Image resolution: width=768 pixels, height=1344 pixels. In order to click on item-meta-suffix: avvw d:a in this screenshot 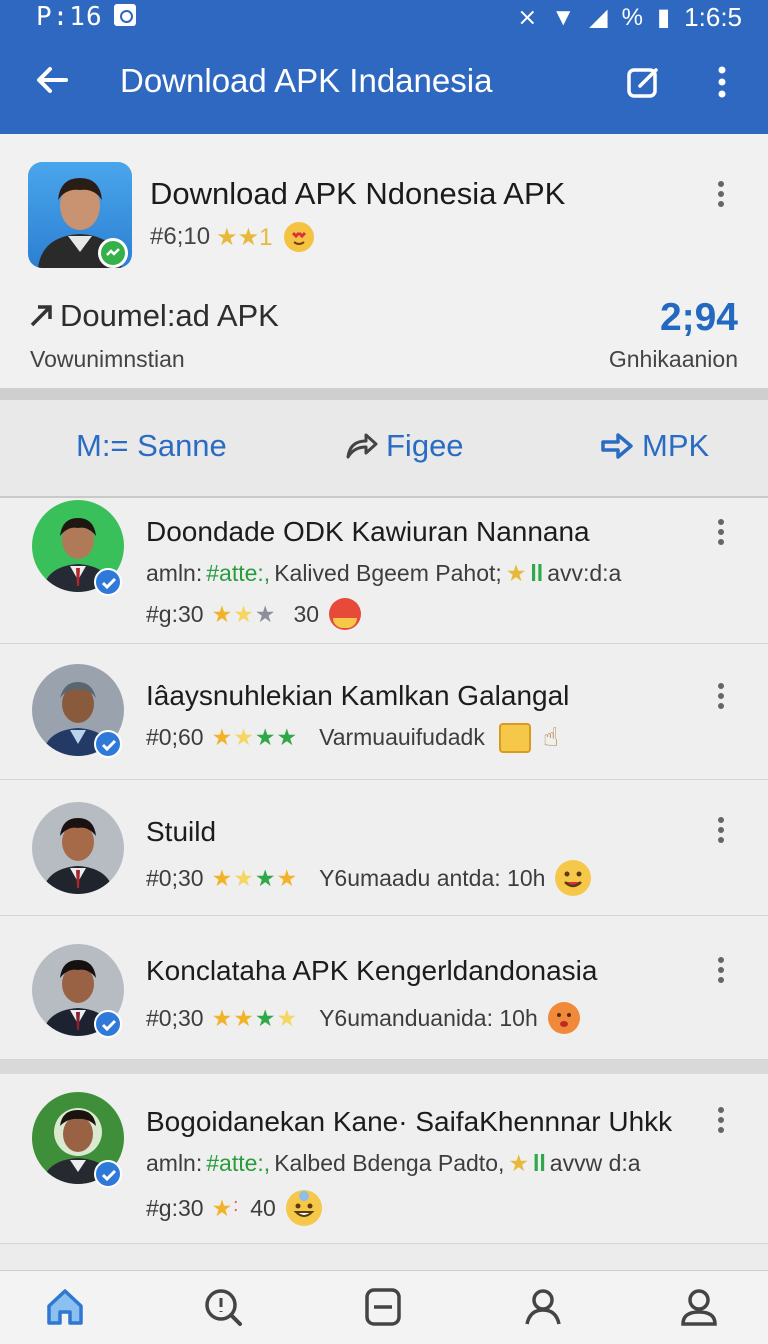, I will do `click(595, 1163)`.